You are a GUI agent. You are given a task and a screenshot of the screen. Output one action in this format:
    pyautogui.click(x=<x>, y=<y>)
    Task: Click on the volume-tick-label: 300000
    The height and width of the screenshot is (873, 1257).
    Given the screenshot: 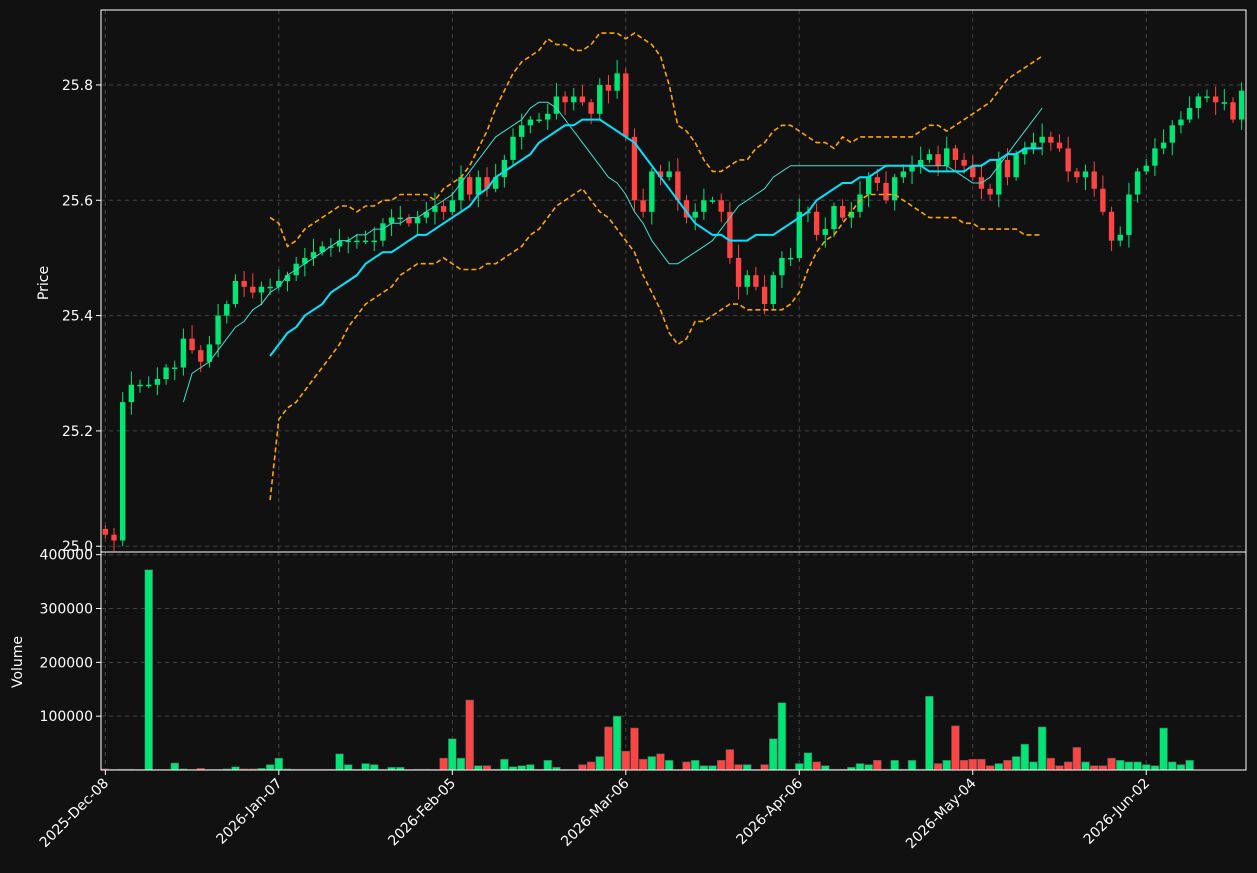 What is the action you would take?
    pyautogui.click(x=66, y=610)
    